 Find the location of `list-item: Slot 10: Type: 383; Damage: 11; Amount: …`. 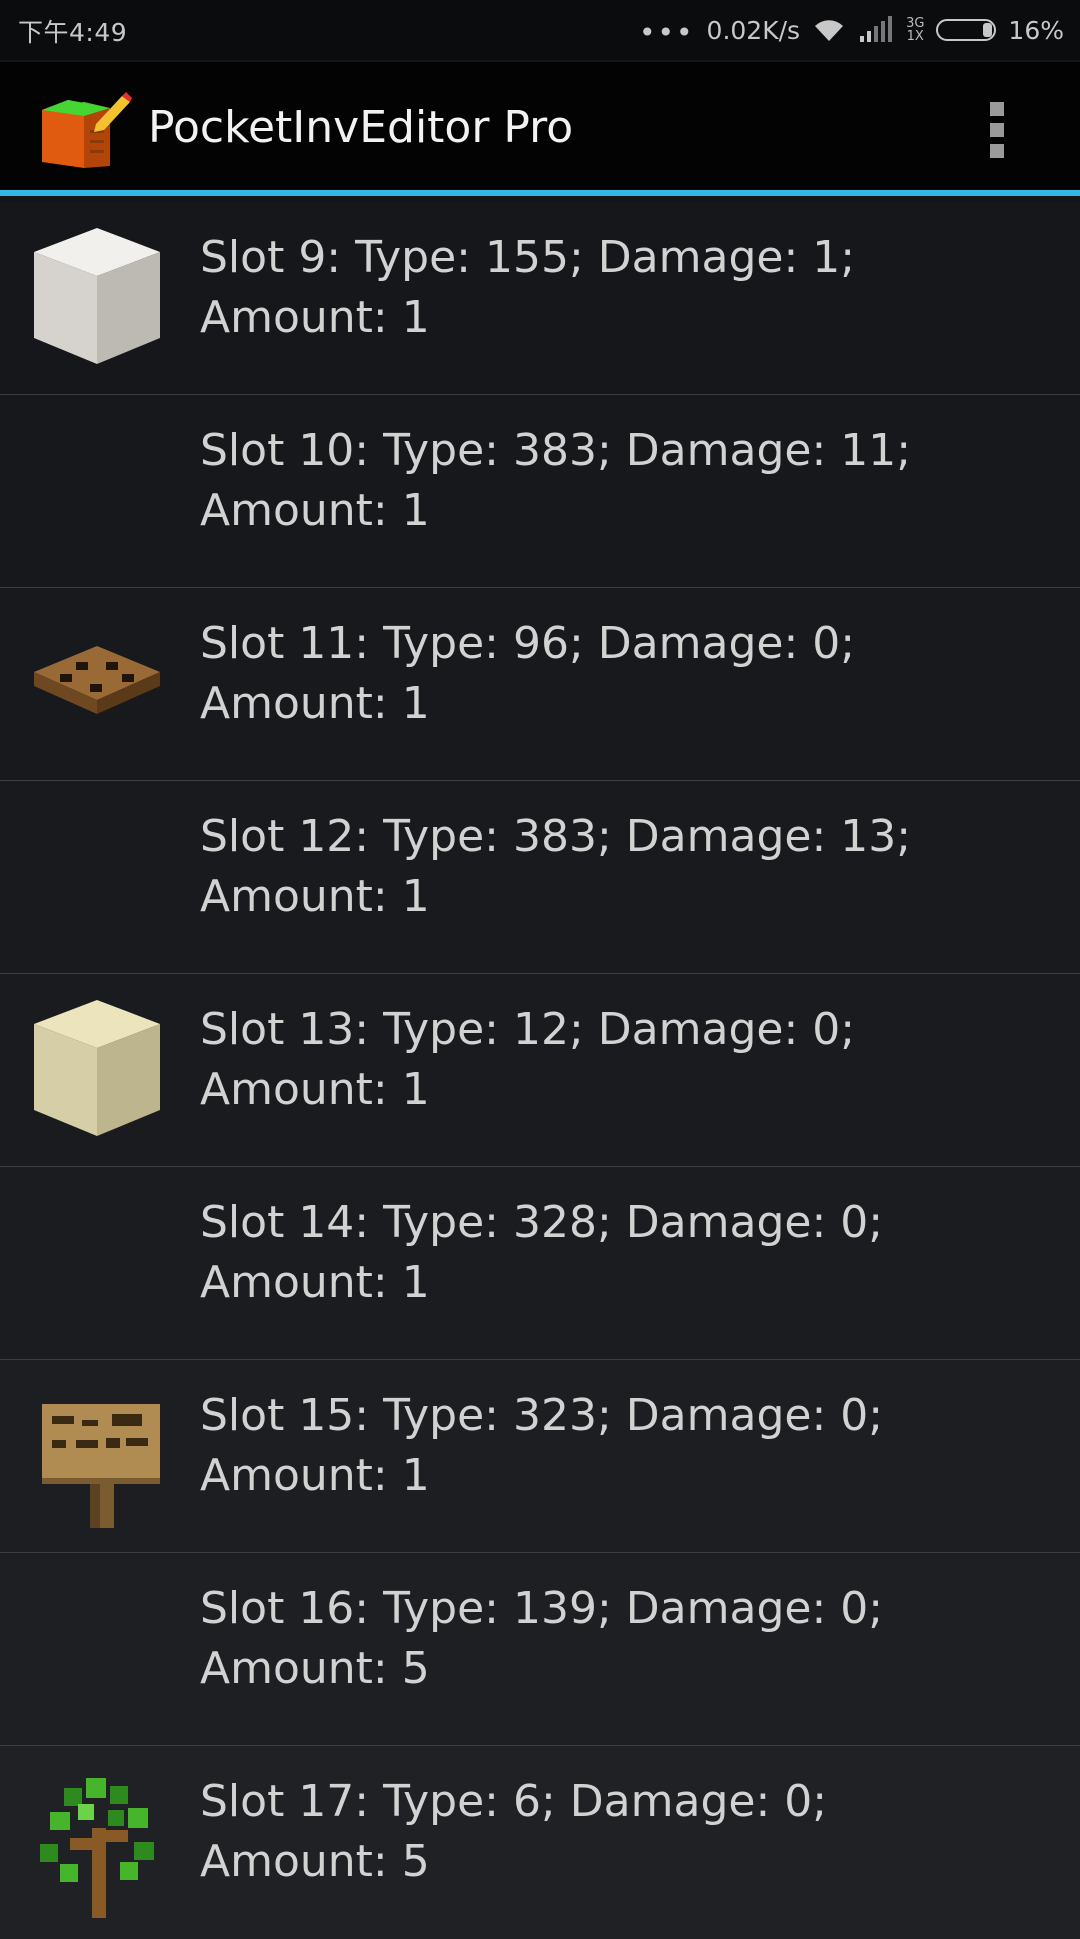

list-item: Slot 10: Type: 383; Damage: 11; Amount: … is located at coordinates (540, 491).